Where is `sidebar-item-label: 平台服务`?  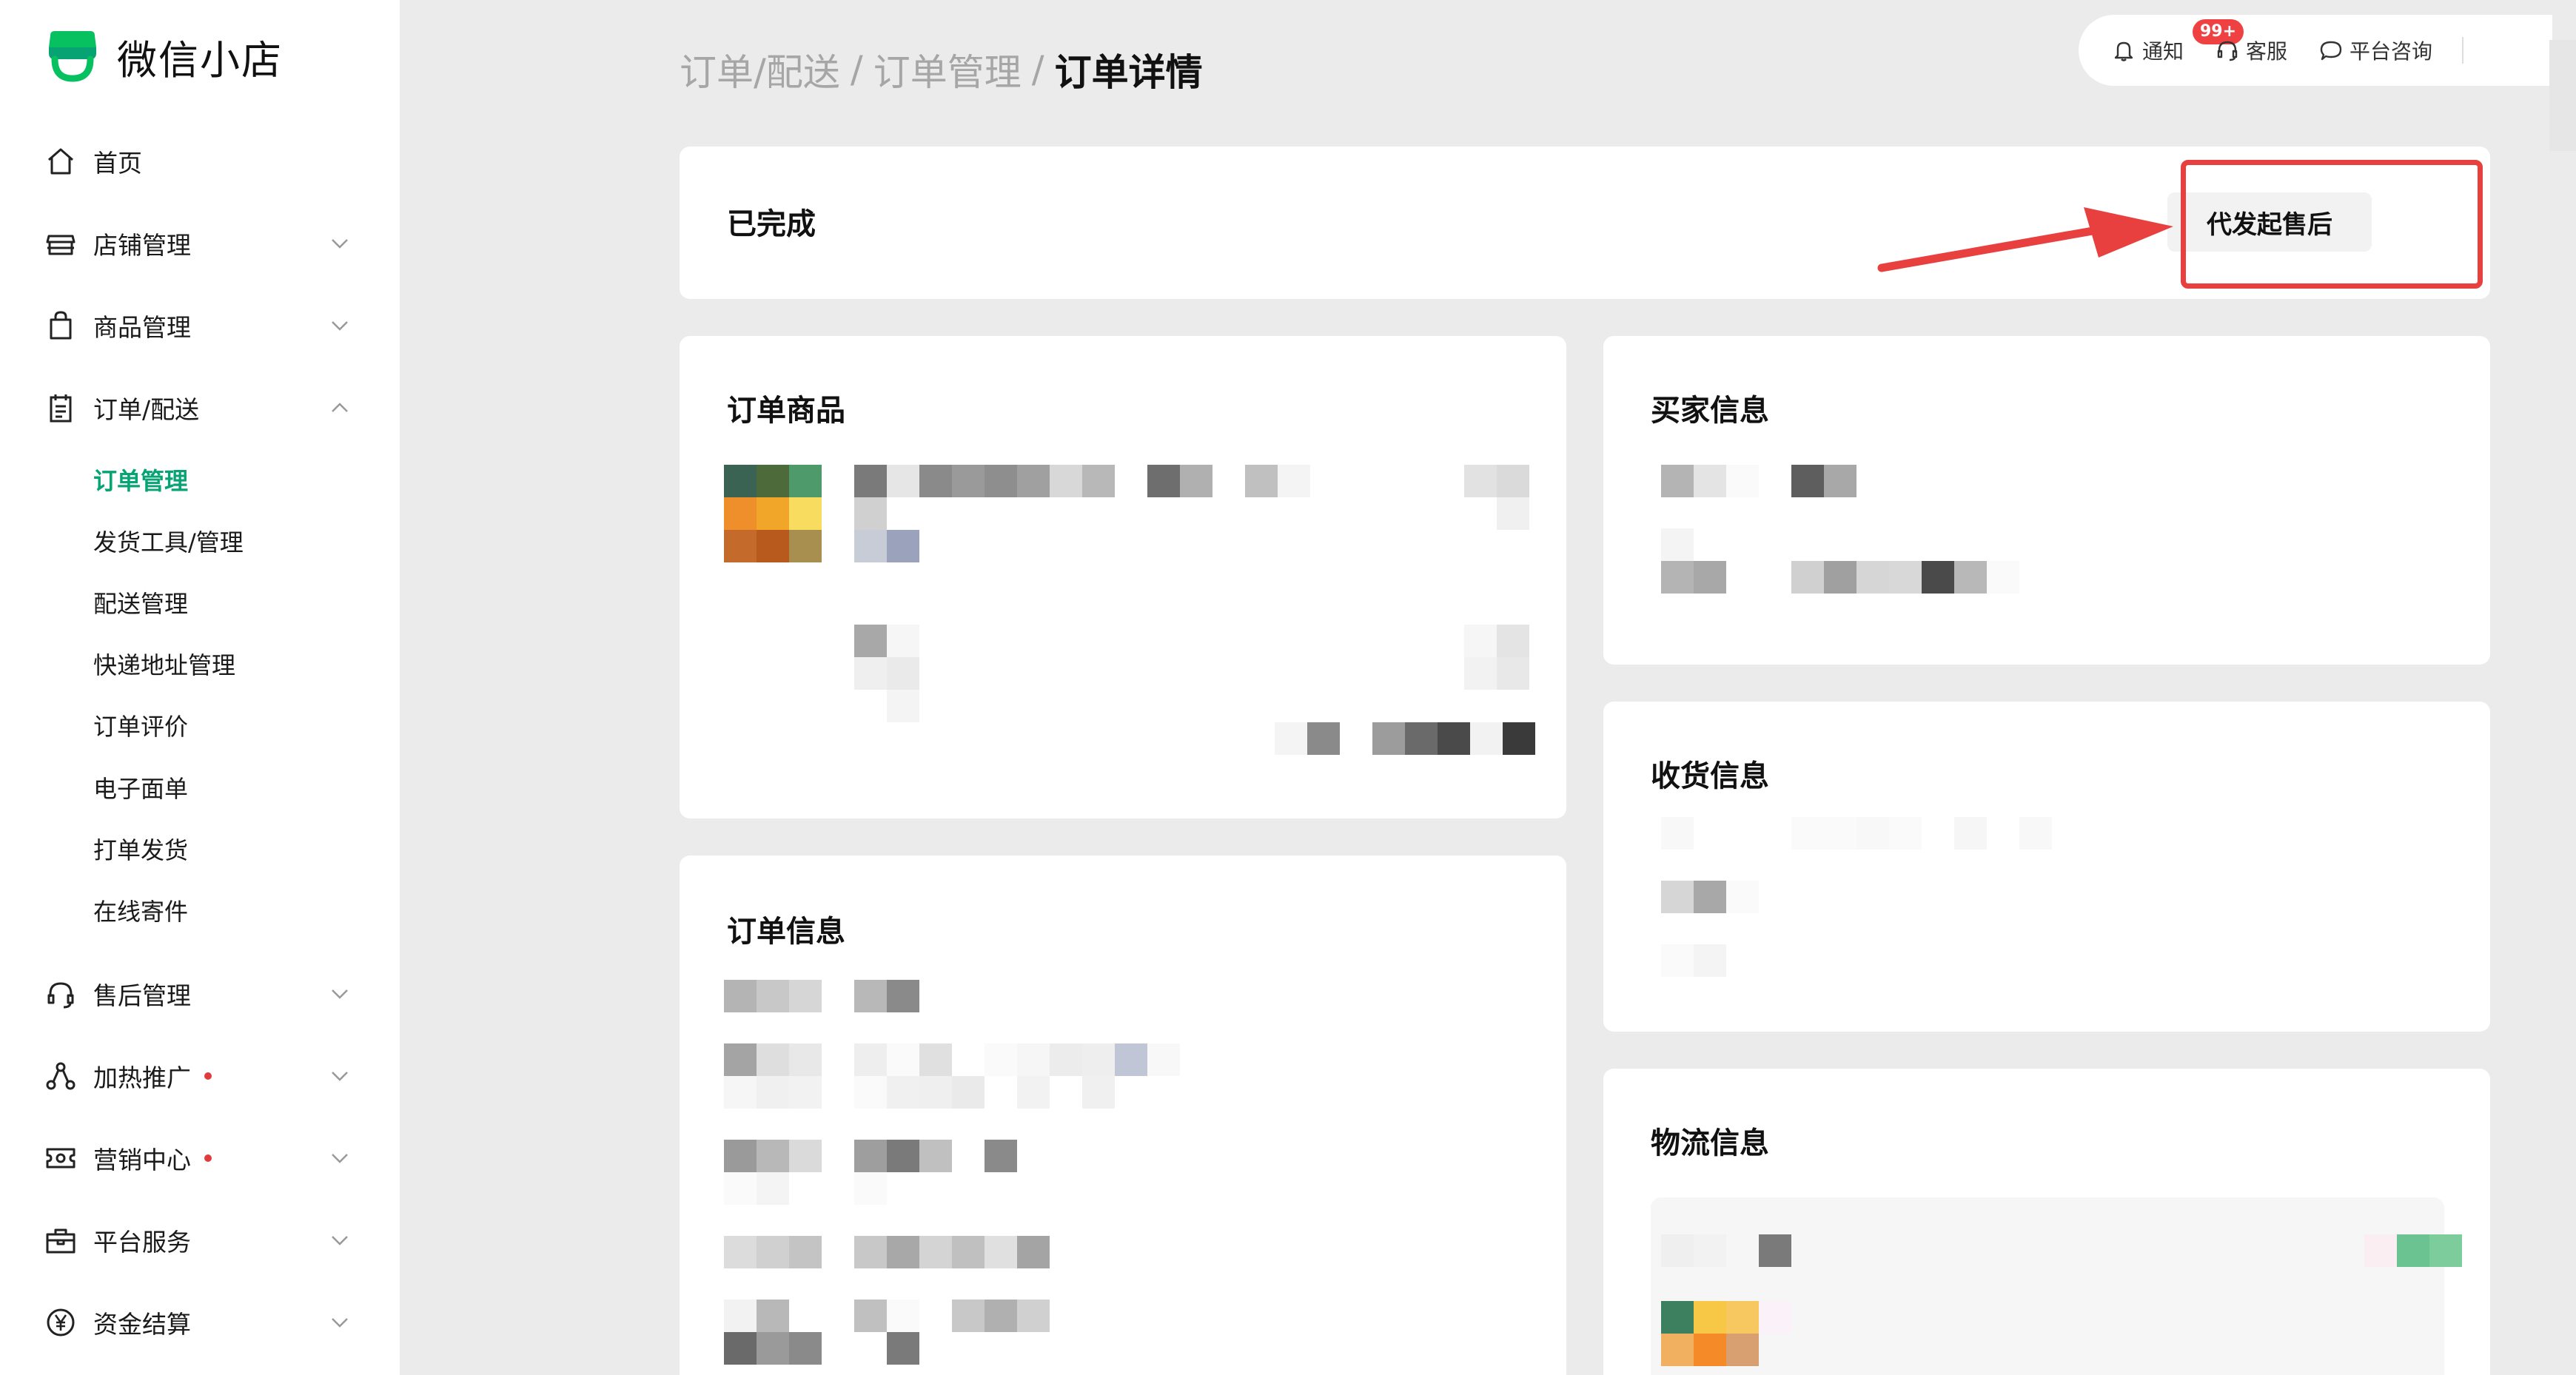 sidebar-item-label: 平台服务 is located at coordinates (142, 1242).